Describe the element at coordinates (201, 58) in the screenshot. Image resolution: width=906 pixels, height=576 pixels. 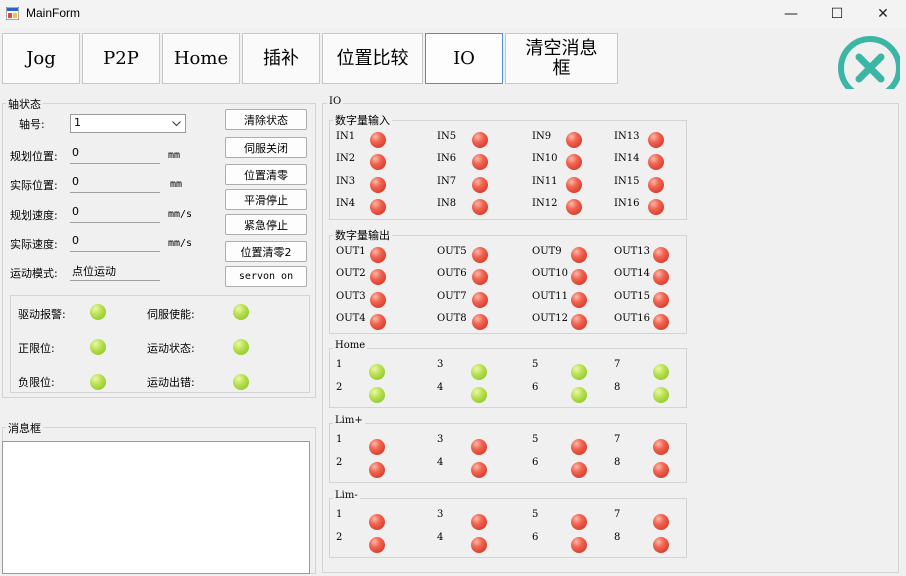
I see `tab-home: Home` at that location.